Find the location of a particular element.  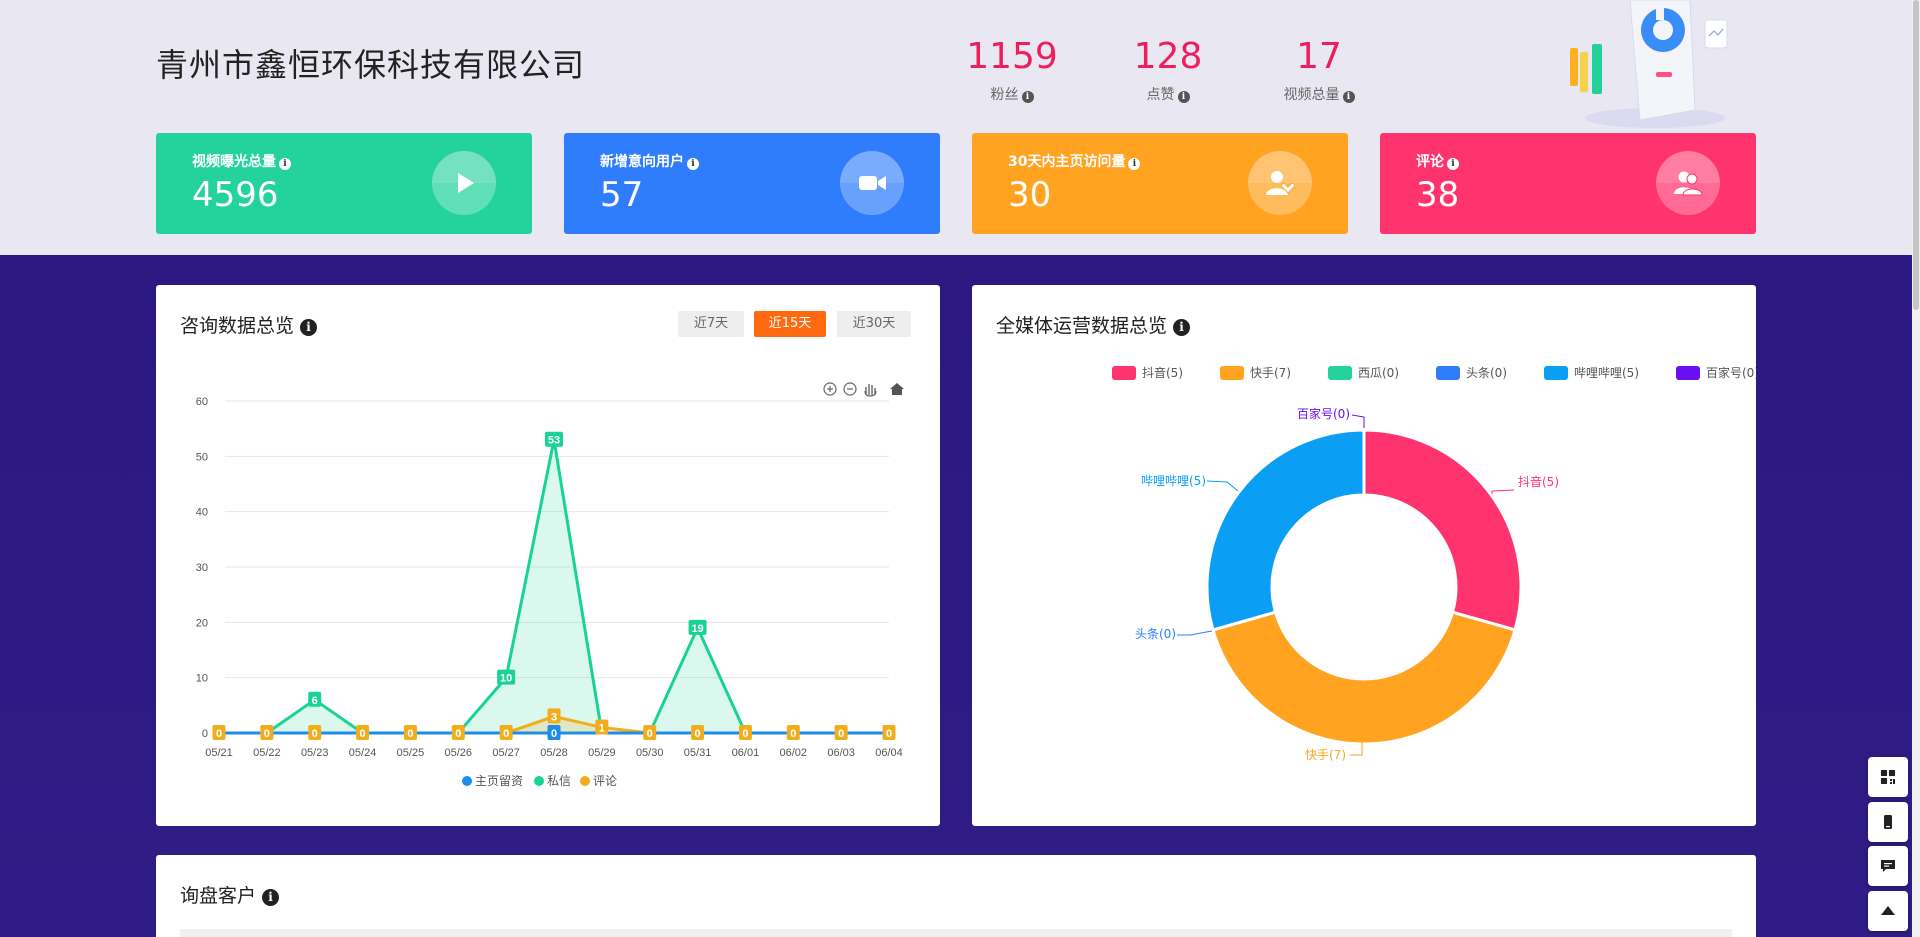

x-tick-label: 05/30 is located at coordinates (650, 753).